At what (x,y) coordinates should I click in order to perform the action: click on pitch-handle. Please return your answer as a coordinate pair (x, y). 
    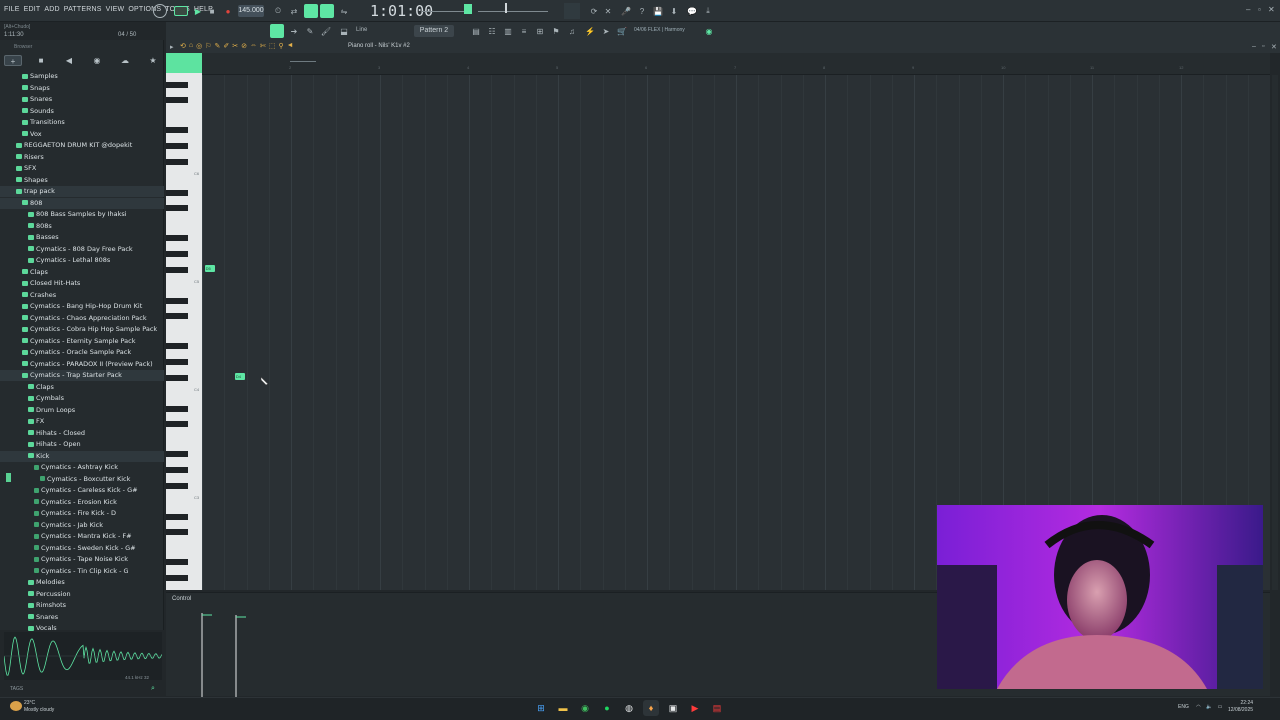
    Looking at the image, I should click on (506, 8).